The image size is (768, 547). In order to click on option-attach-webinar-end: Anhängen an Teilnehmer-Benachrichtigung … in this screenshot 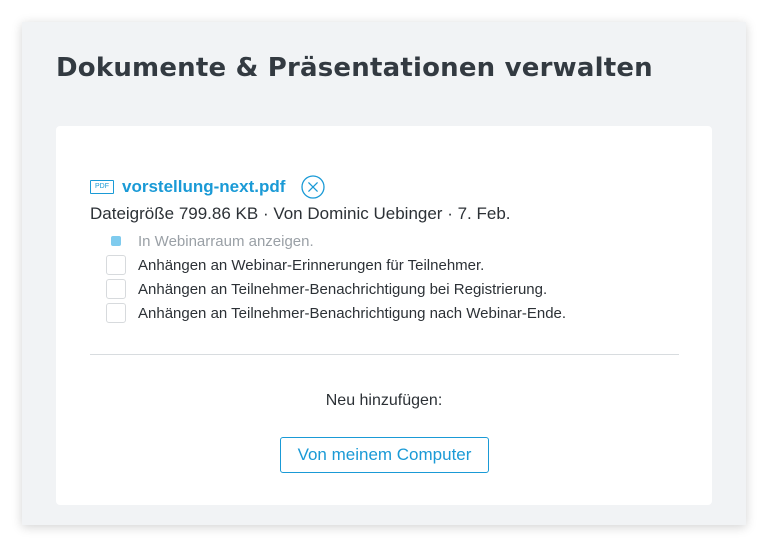, I will do `click(336, 313)`.